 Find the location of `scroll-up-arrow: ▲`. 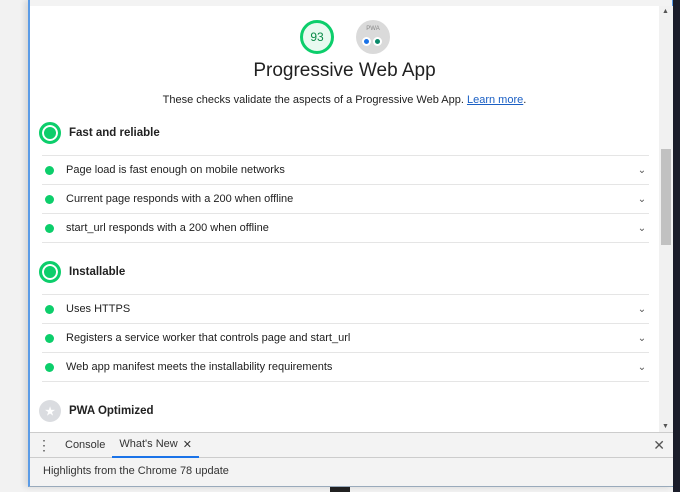

scroll-up-arrow: ▲ is located at coordinates (665, 11).